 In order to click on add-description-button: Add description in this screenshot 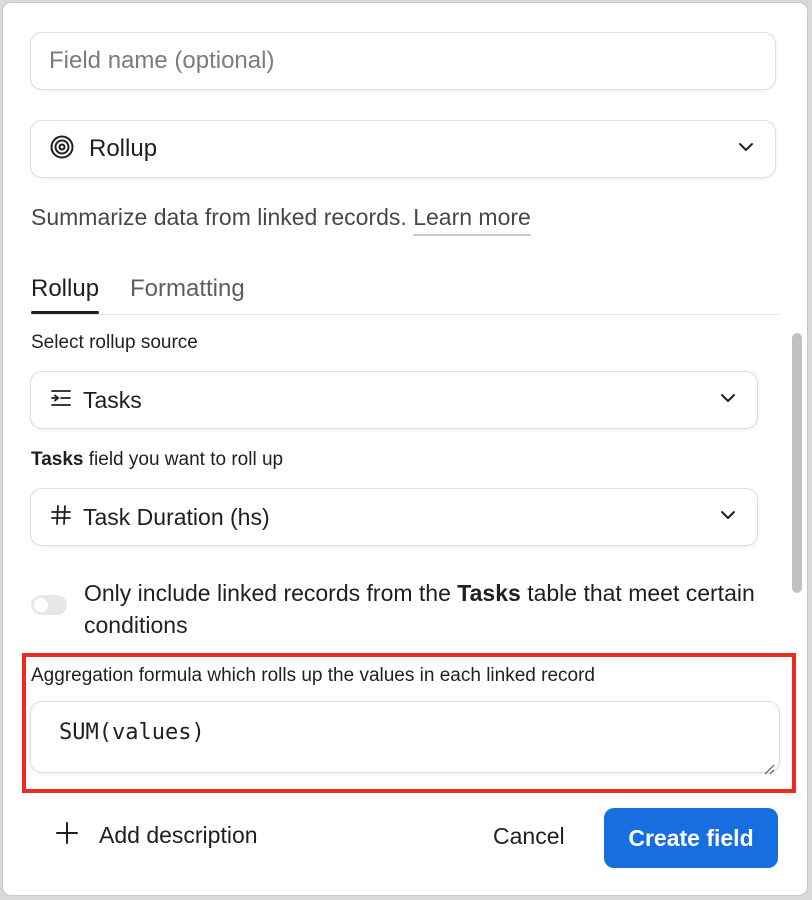, I will do `click(156, 835)`.